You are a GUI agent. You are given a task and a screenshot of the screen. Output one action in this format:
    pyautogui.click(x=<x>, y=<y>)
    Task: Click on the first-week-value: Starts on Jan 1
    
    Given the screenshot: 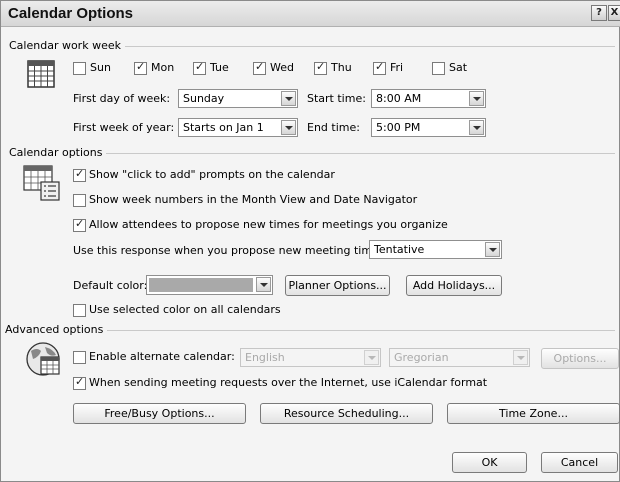 What is the action you would take?
    pyautogui.click(x=223, y=127)
    